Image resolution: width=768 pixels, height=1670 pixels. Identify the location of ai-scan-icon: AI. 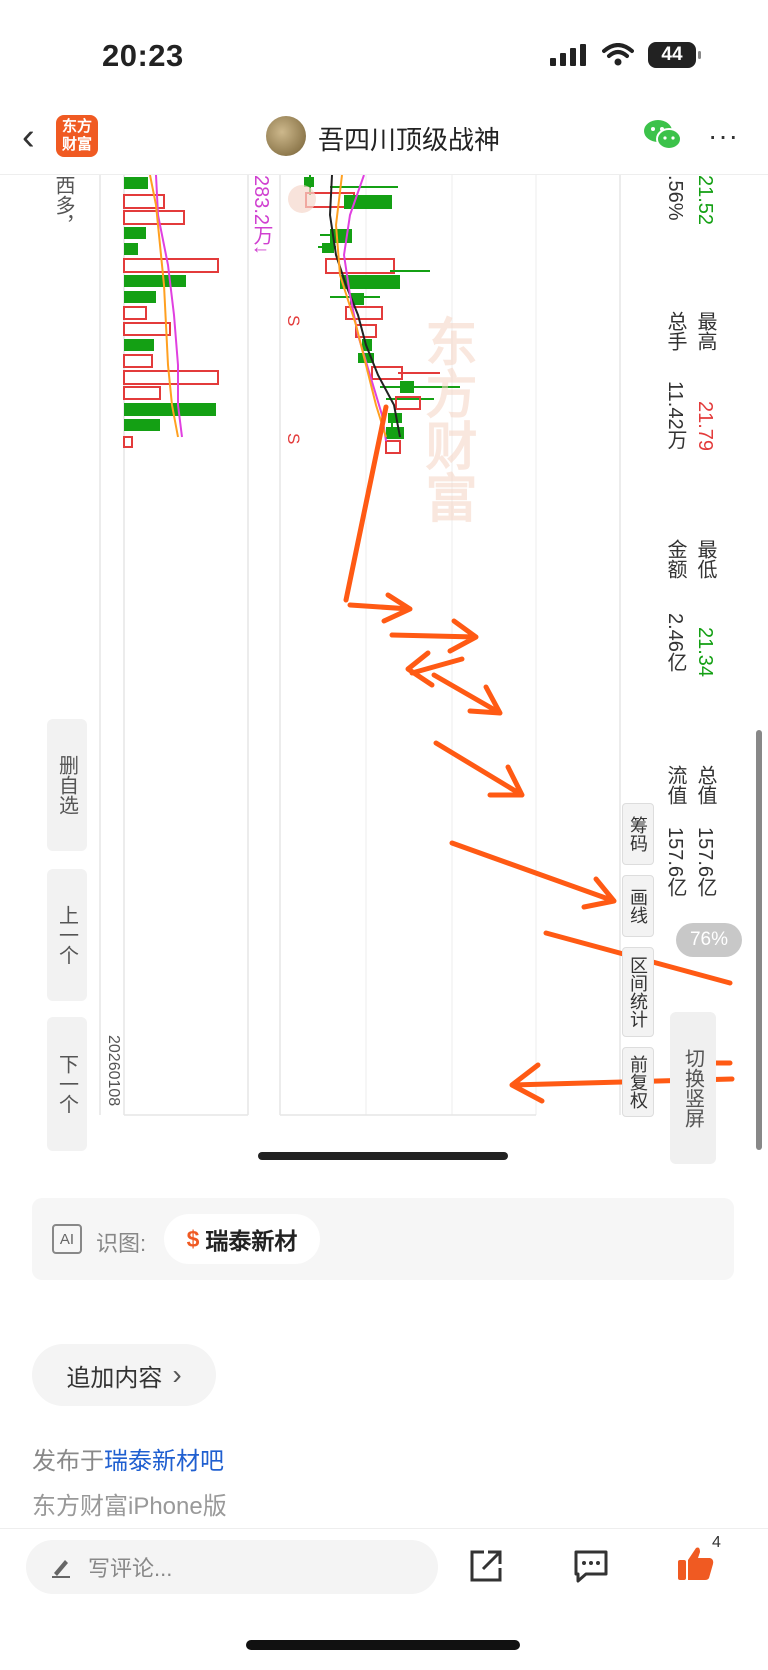
(67, 1239).